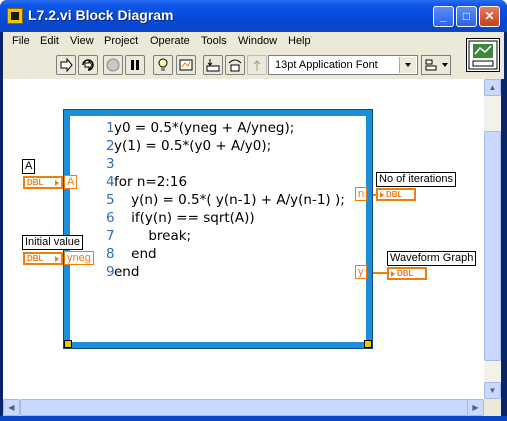 The image size is (507, 421). Describe the element at coordinates (253, 16) in the screenshot. I see `title-bar: L7.2.vi Block Diagram _ □ ✕` at that location.